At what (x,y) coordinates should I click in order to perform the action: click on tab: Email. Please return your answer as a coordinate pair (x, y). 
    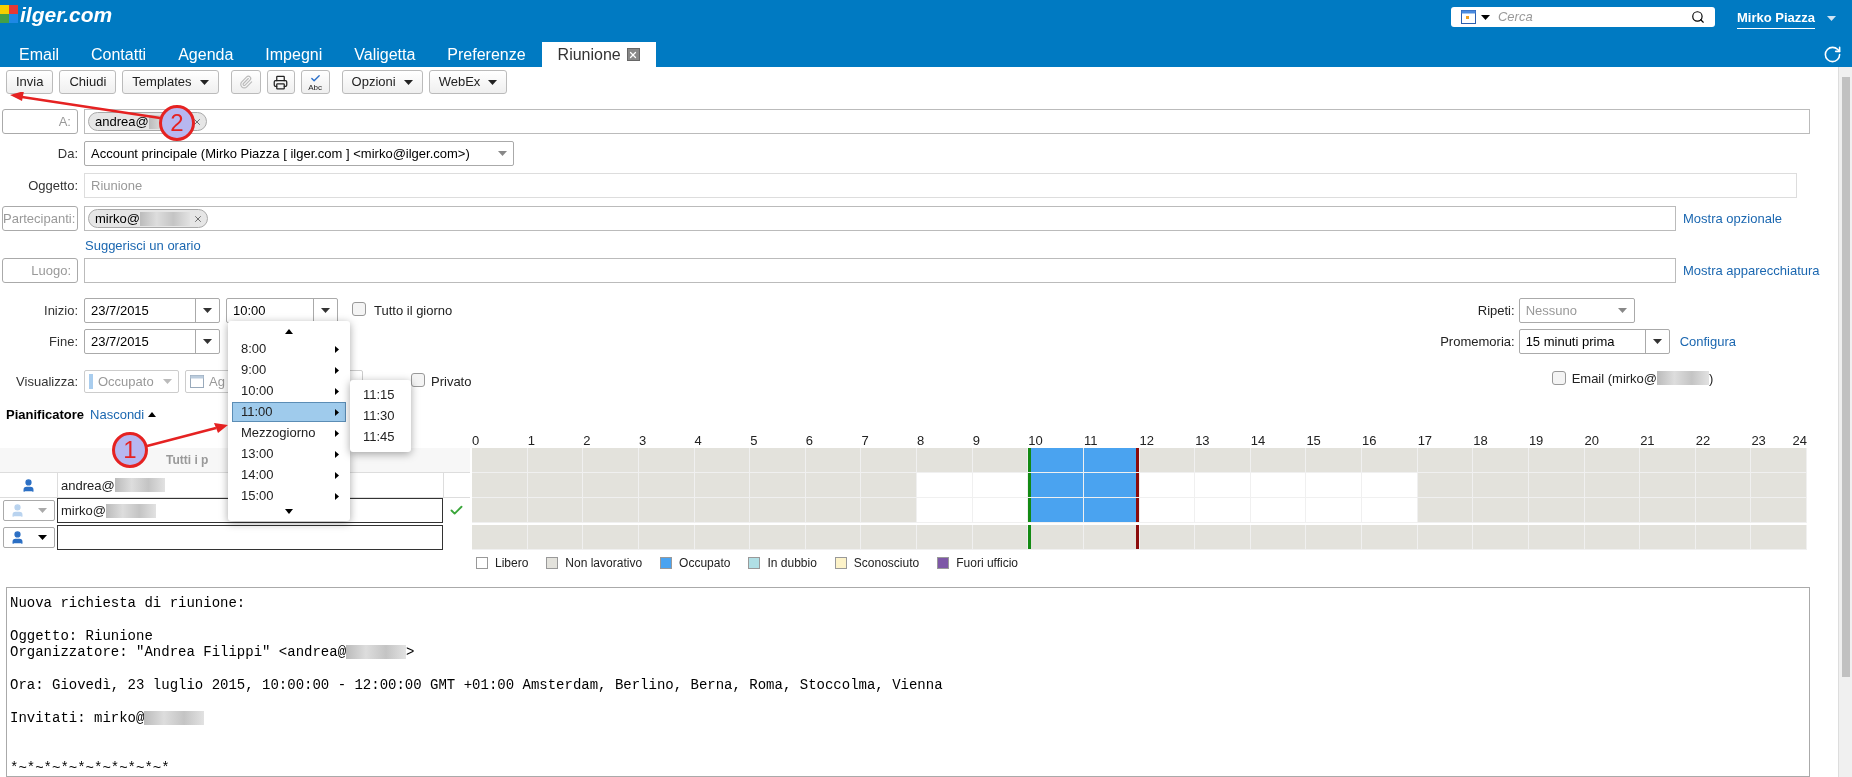
    Looking at the image, I should click on (39, 54).